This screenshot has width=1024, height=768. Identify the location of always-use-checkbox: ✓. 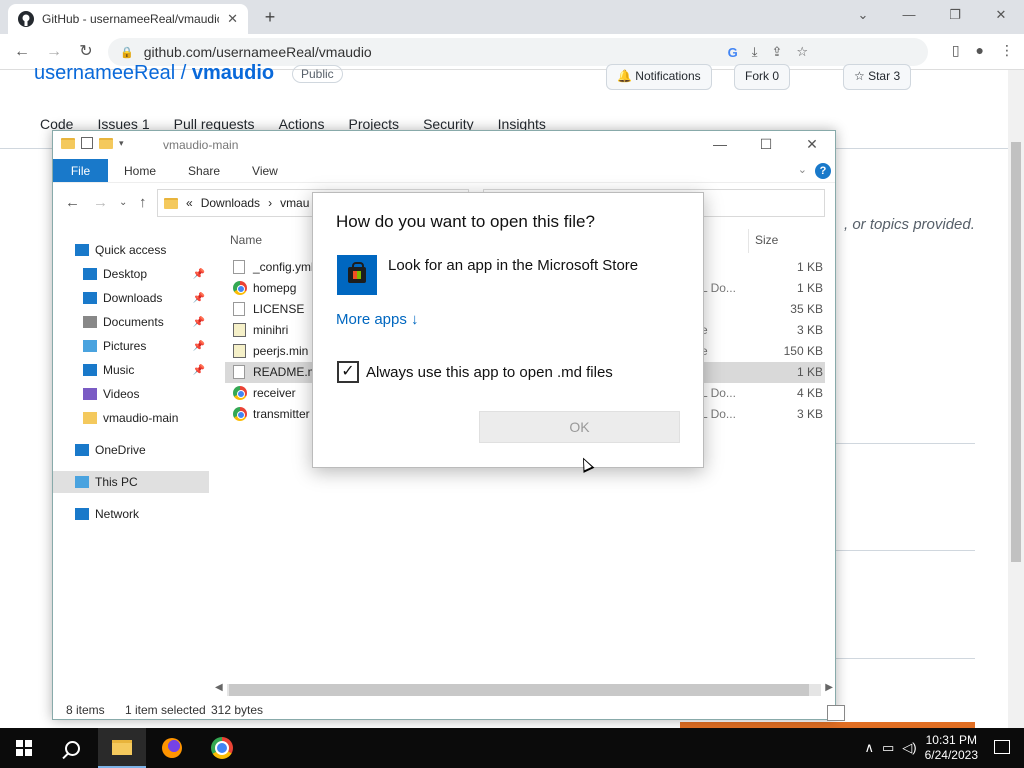
(348, 372).